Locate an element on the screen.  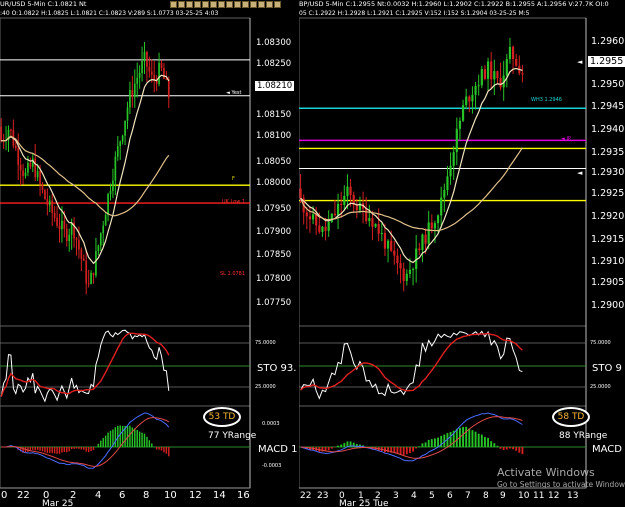
x-tick: 11 is located at coordinates (539, 496).